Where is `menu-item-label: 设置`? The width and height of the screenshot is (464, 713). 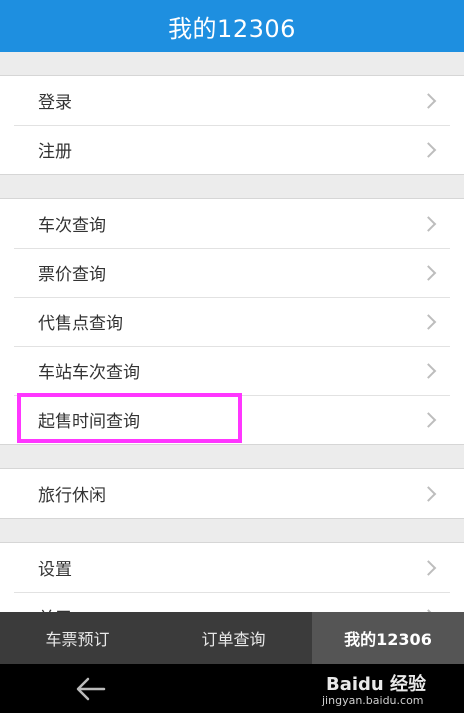 menu-item-label: 设置 is located at coordinates (55, 570).